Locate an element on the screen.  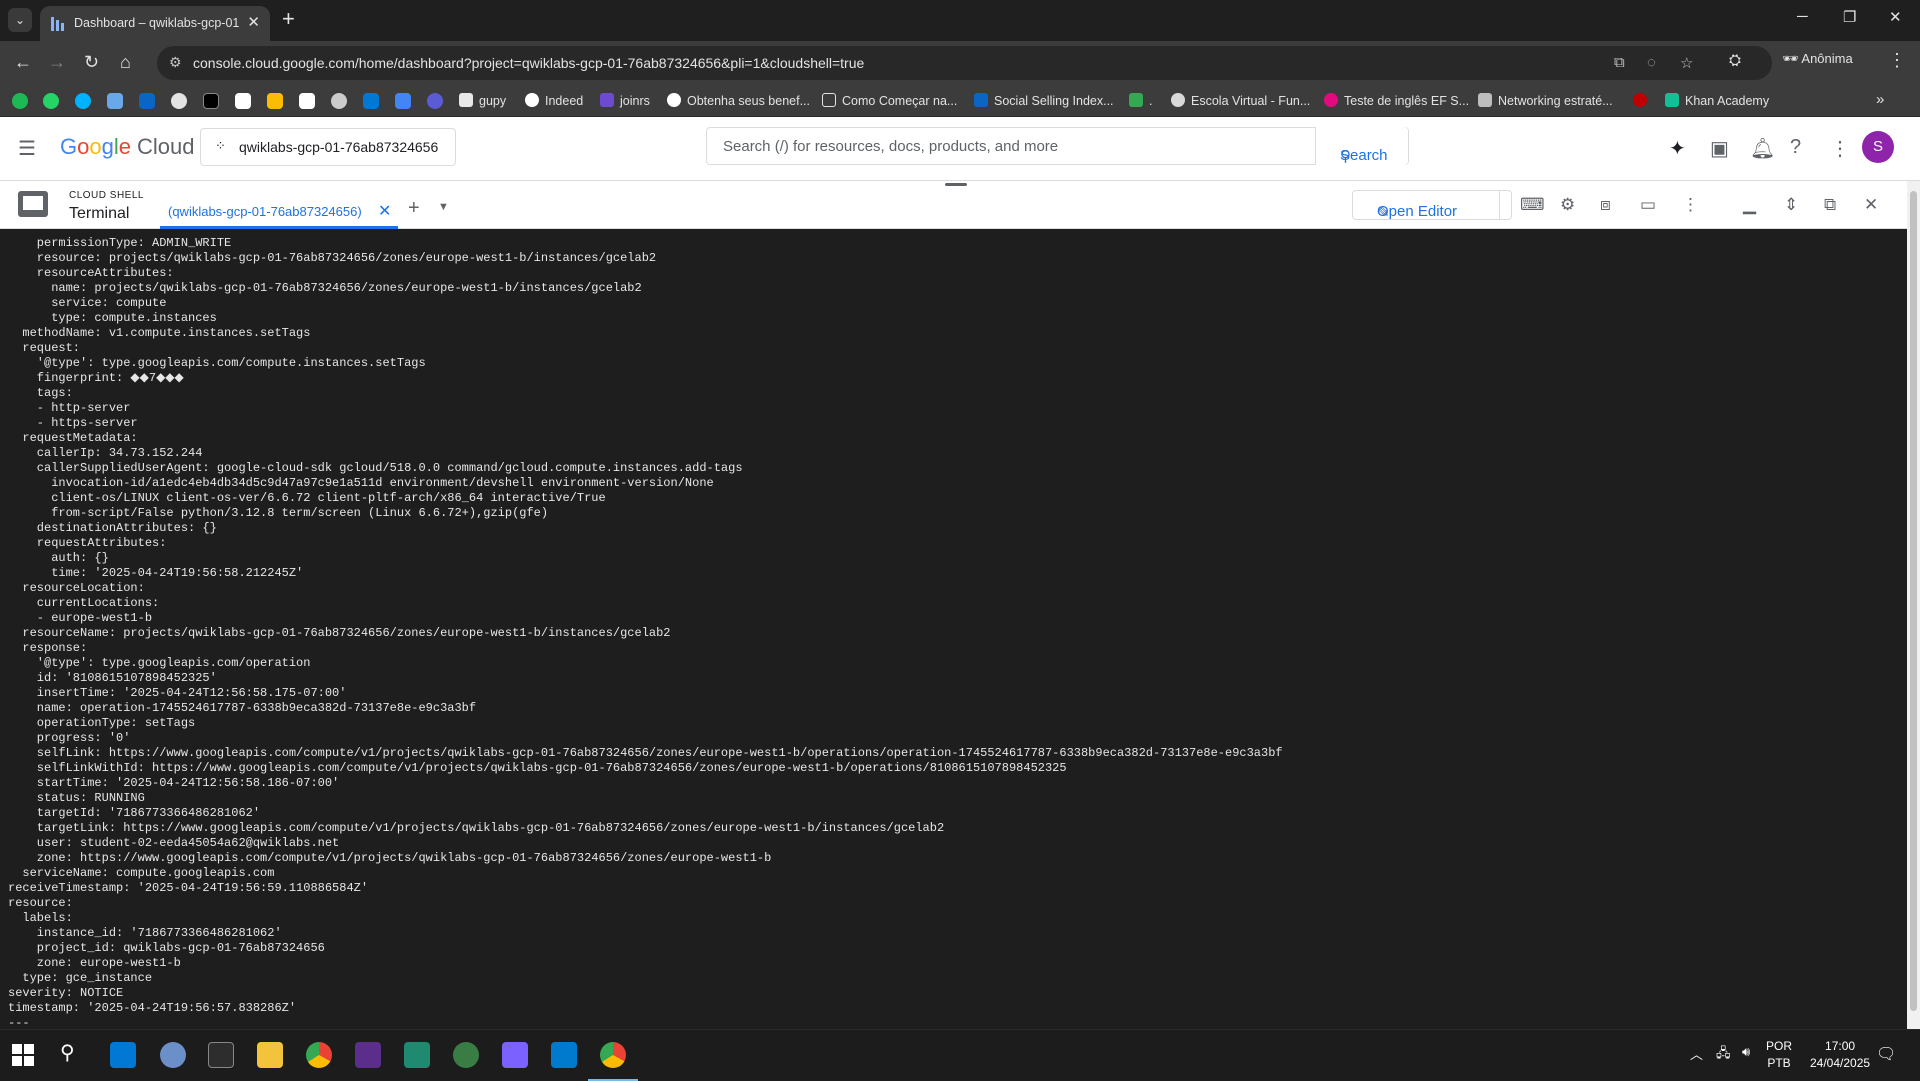
drive-bookmark-icon is located at coordinates (275, 101).